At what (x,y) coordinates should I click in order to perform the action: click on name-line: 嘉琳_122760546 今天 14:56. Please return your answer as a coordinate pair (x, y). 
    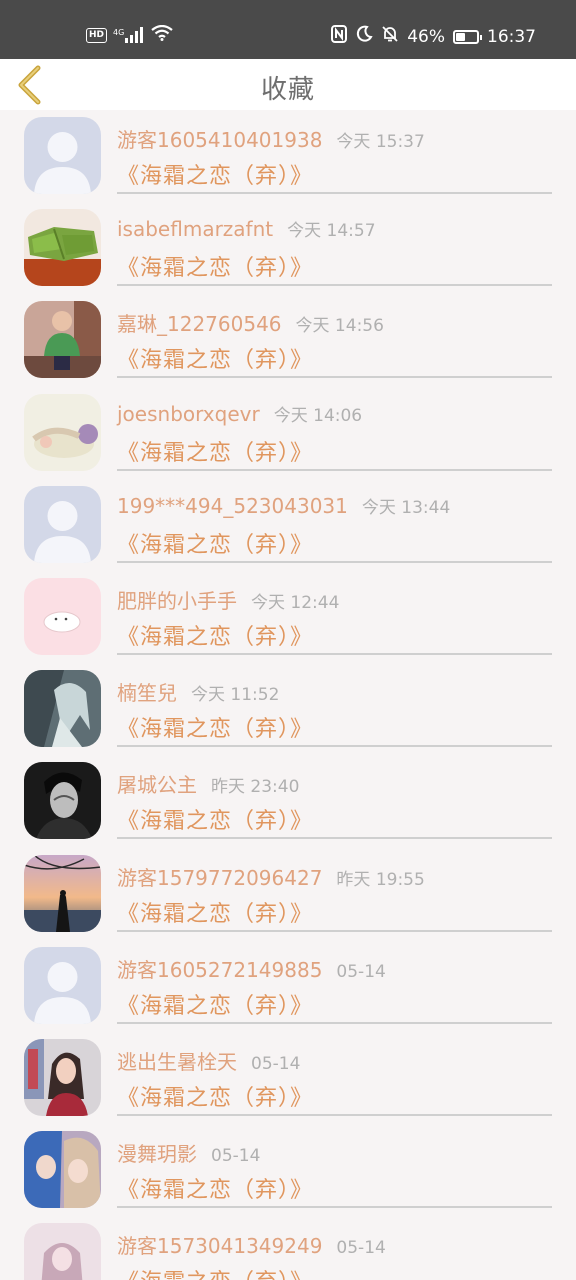
    Looking at the image, I should click on (250, 322).